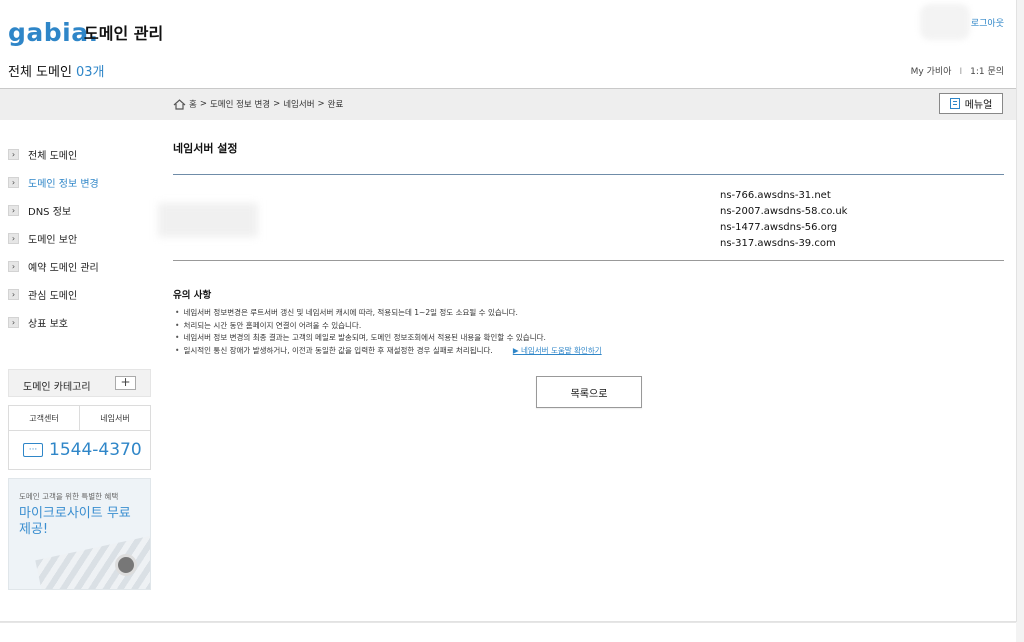  I want to click on breadcrumb: 홈 > 도메인 정보 변경 > 네임서버 > 완료, so click(258, 104).